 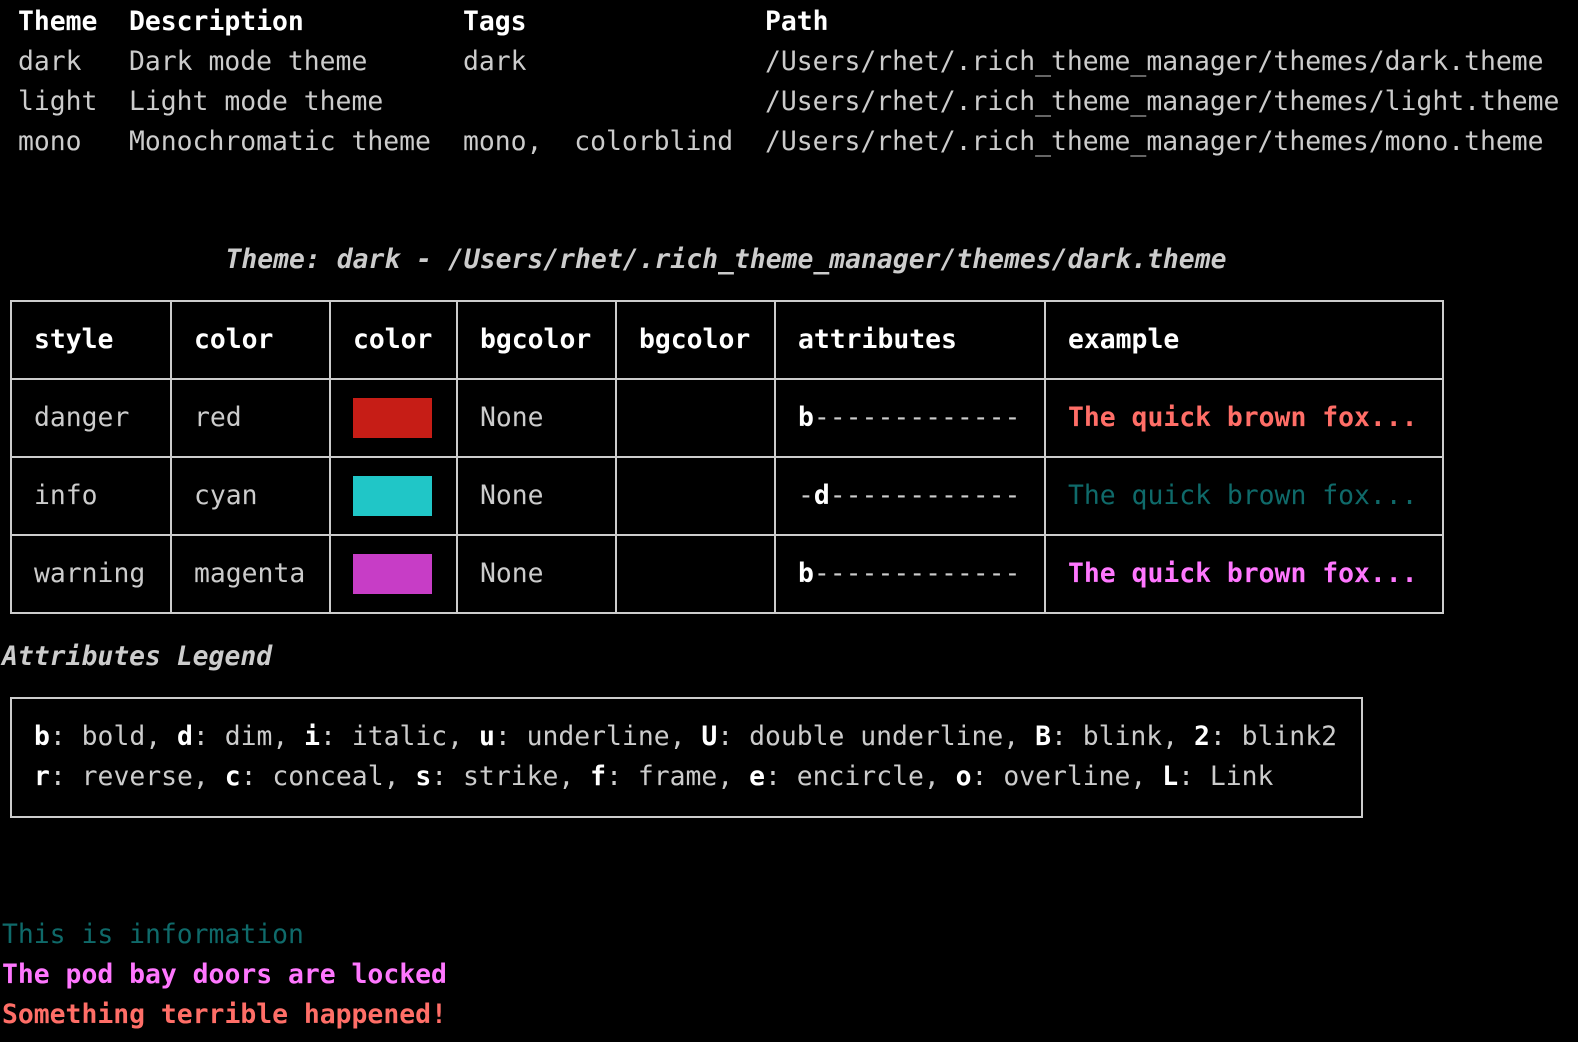 What do you see at coordinates (495, 61) in the screenshot?
I see `theme-tags: dark` at bounding box center [495, 61].